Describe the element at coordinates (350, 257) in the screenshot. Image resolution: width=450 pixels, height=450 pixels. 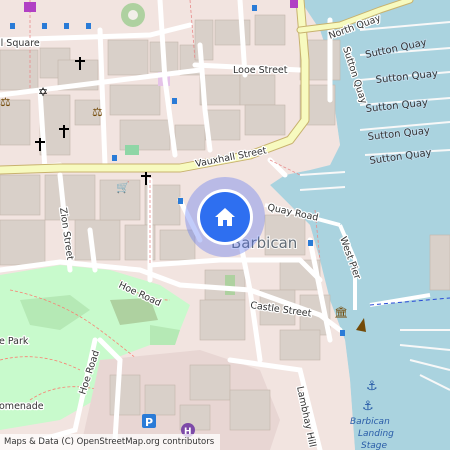
I see `west-pier-label: West Pier` at that location.